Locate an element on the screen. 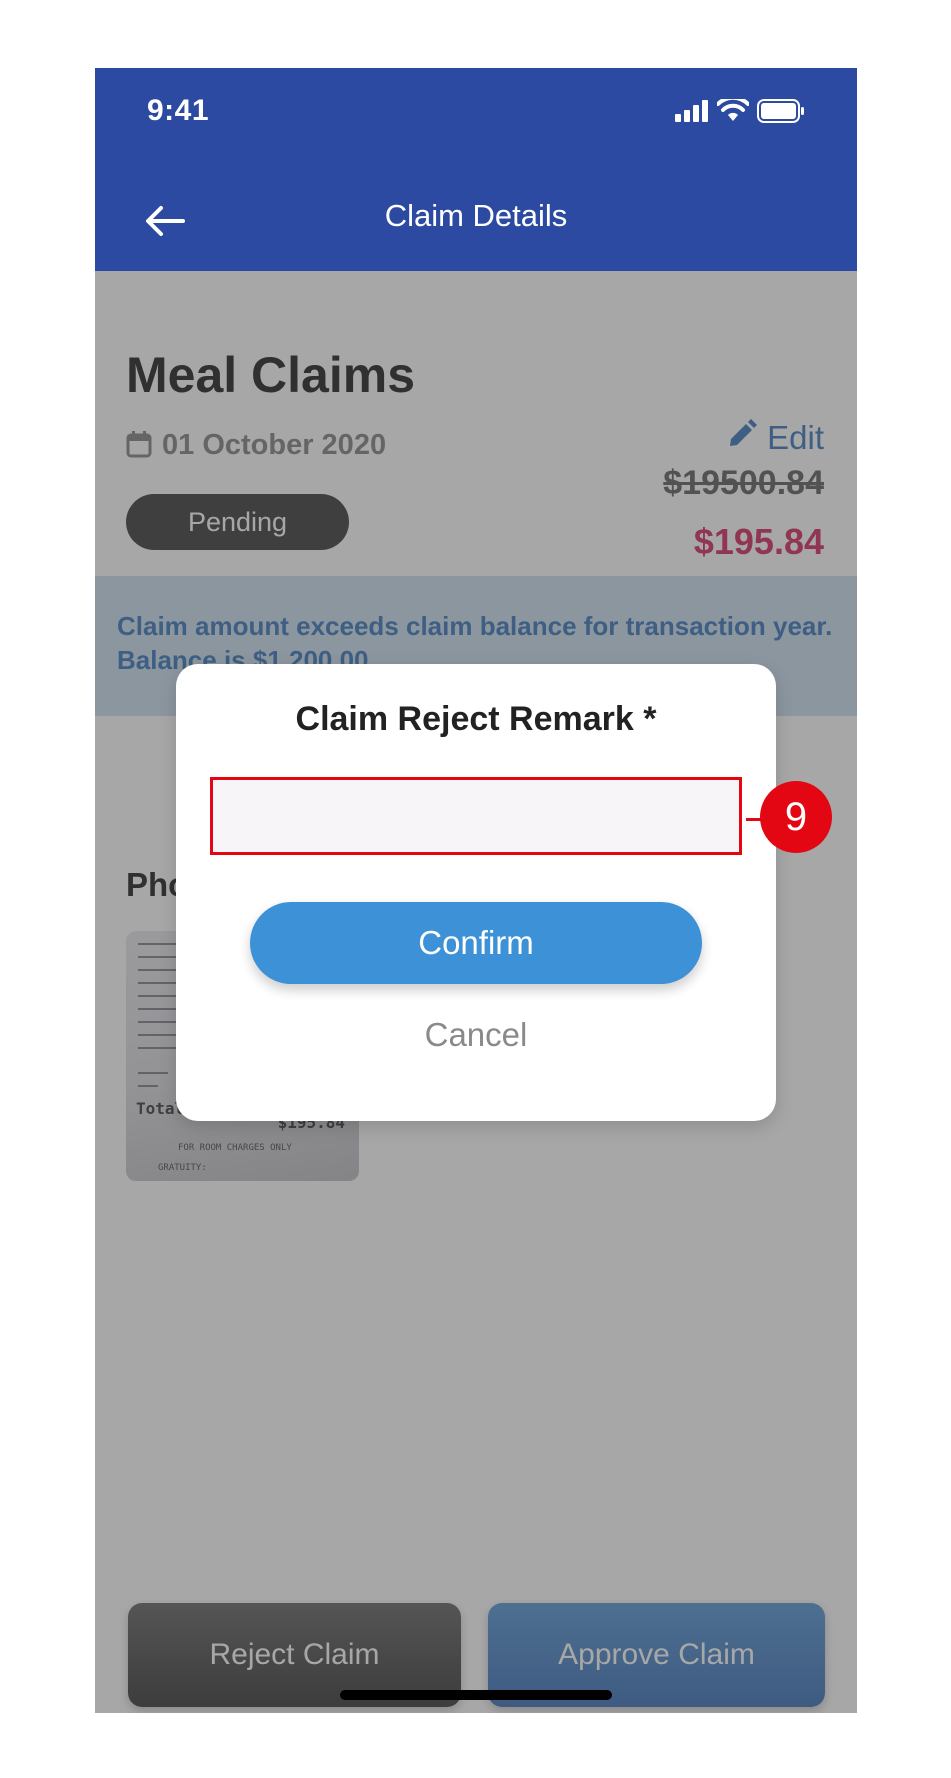 The width and height of the screenshot is (951, 1778). home-indicator is located at coordinates (476, 1695).